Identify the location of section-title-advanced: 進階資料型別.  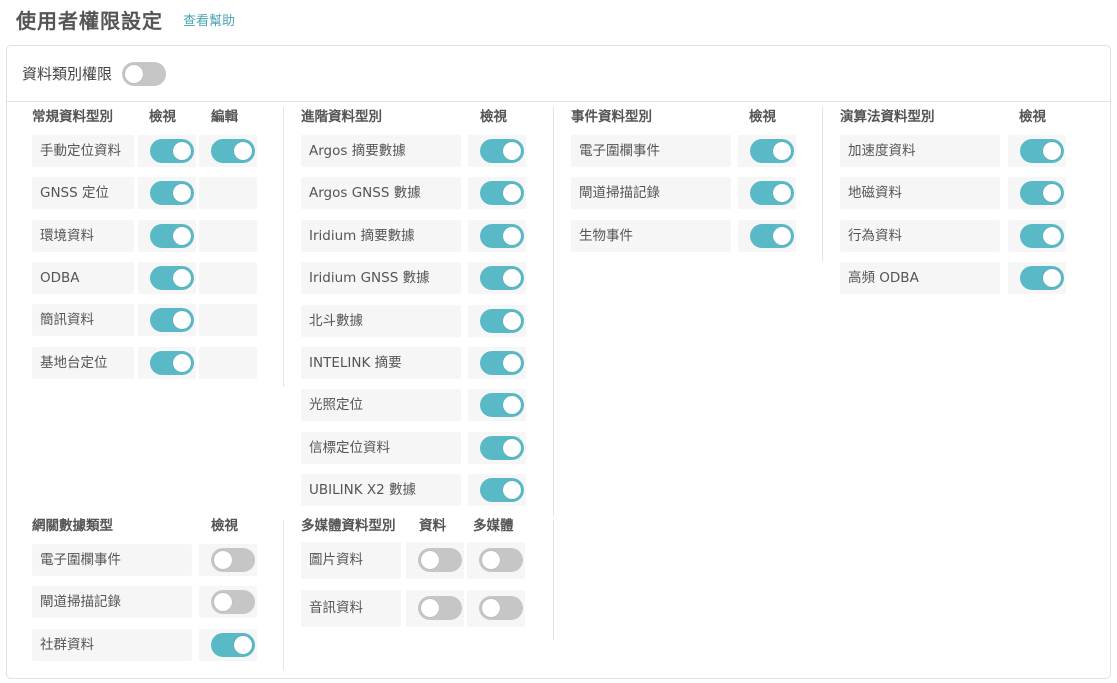
(341, 117).